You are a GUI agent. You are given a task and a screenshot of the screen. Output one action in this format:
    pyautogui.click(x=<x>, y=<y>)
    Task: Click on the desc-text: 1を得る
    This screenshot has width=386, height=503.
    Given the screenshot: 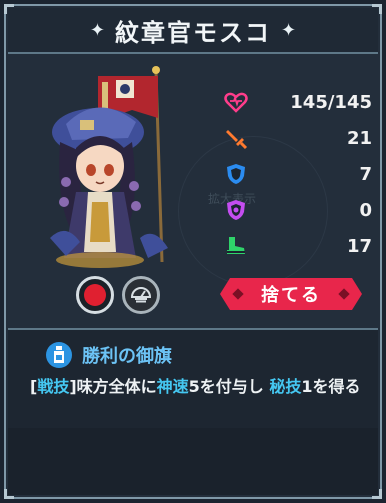 What is the action you would take?
    pyautogui.click(x=331, y=386)
    